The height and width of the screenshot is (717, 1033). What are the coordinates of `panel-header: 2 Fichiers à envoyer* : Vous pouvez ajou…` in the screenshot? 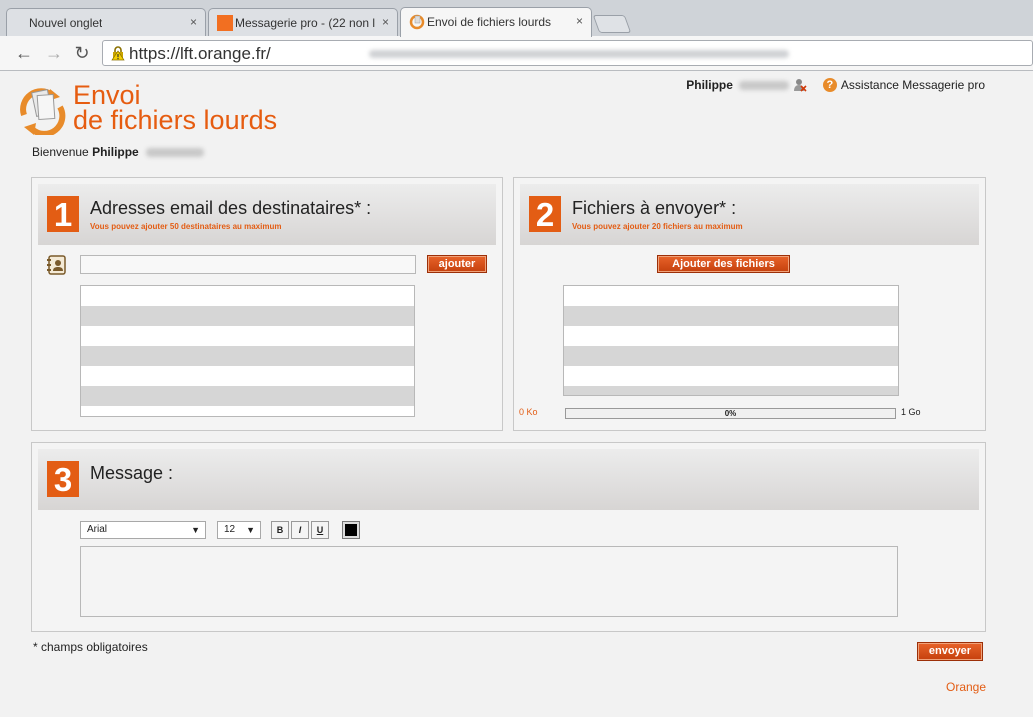 It's located at (749, 214).